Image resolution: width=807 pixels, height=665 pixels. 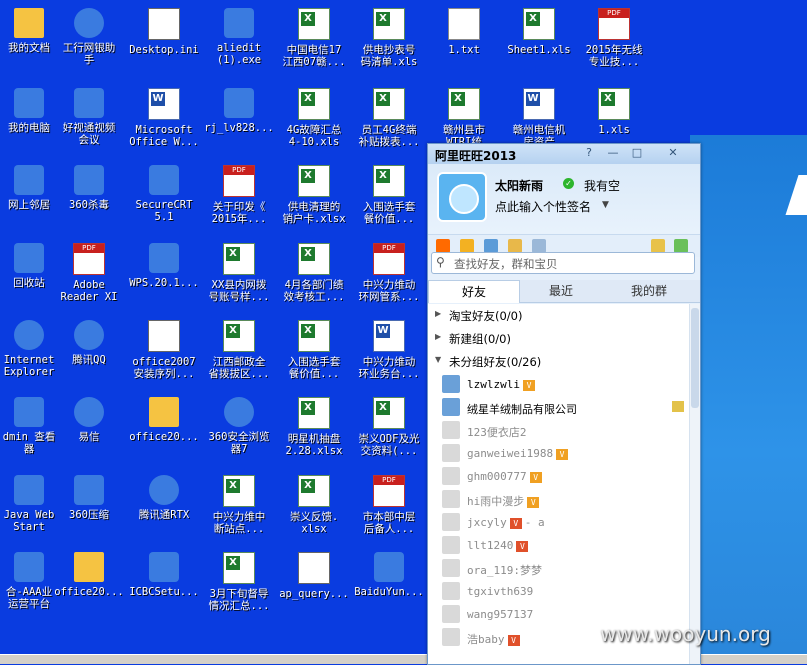 What do you see at coordinates (559, 522) in the screenshot?
I see `contact-row: jxcyly V - a` at bounding box center [559, 522].